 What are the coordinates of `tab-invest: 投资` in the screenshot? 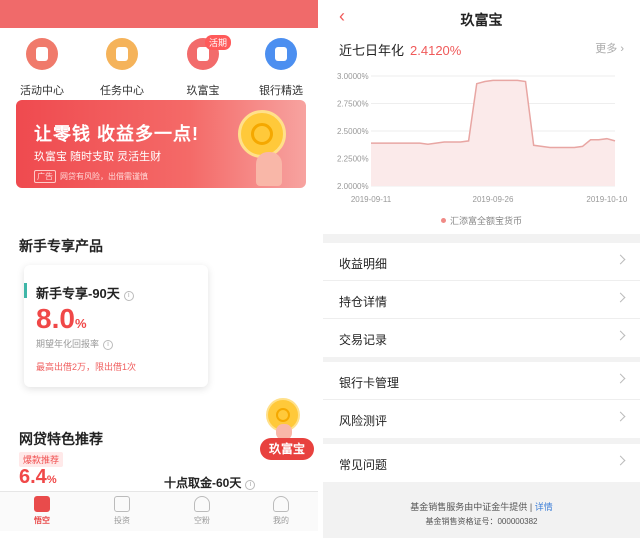 It's located at (122, 511).